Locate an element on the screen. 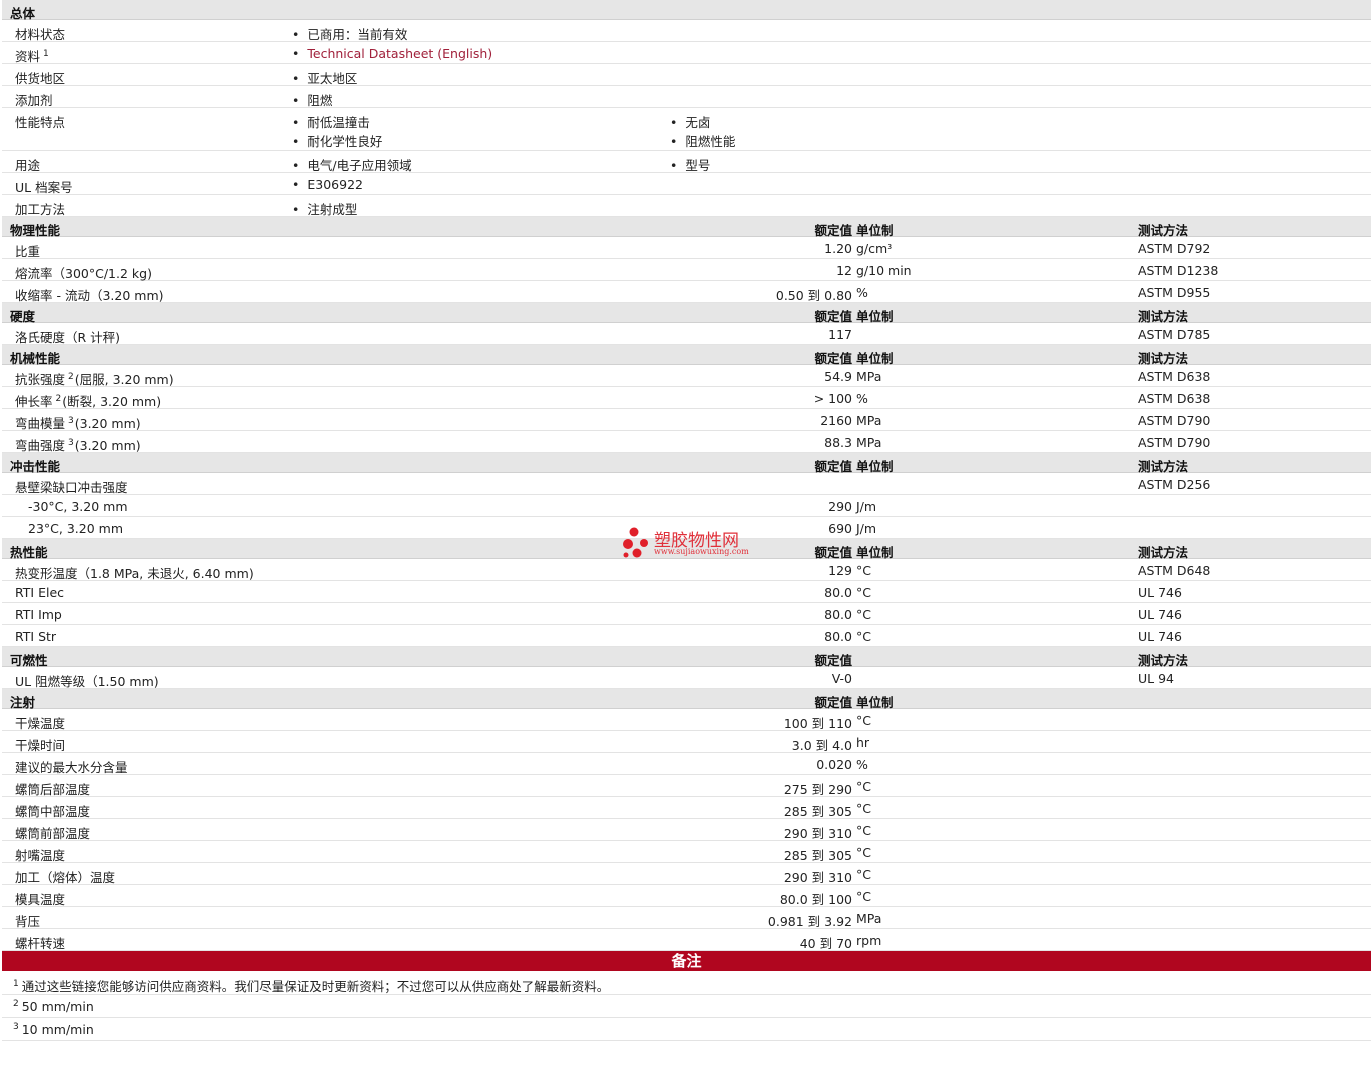  row-value: 耐低温撞击 is located at coordinates (331, 121).